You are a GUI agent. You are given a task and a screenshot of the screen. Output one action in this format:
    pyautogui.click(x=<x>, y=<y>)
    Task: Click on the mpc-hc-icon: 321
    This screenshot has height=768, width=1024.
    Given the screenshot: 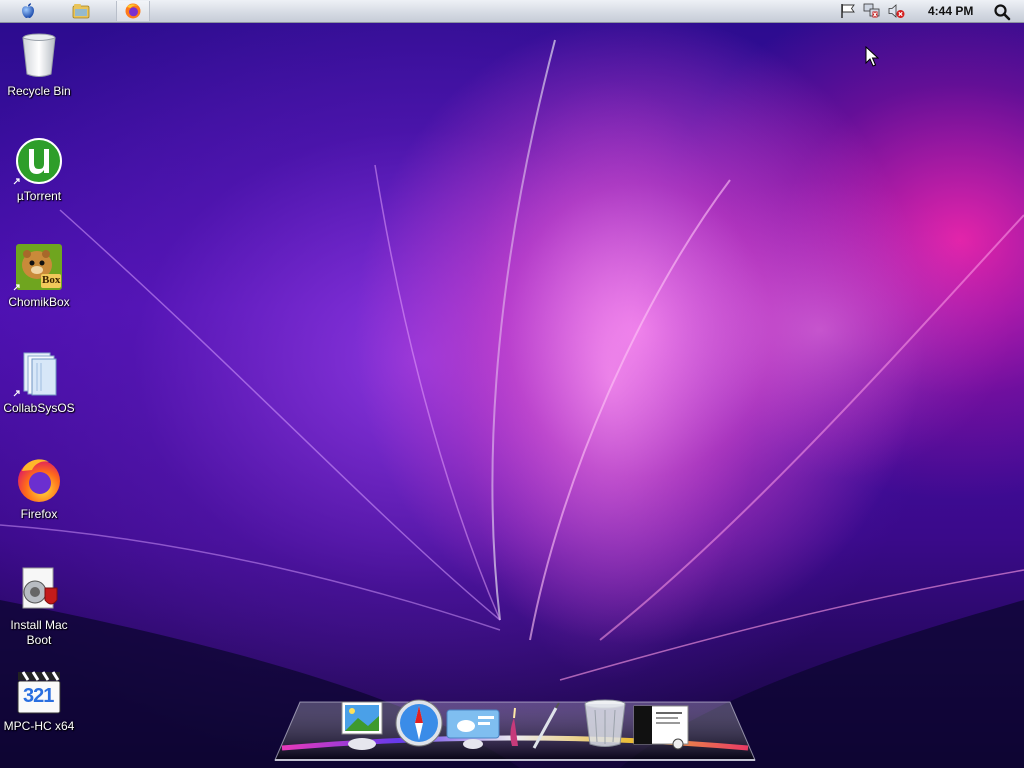 What is the action you would take?
    pyautogui.click(x=39, y=691)
    